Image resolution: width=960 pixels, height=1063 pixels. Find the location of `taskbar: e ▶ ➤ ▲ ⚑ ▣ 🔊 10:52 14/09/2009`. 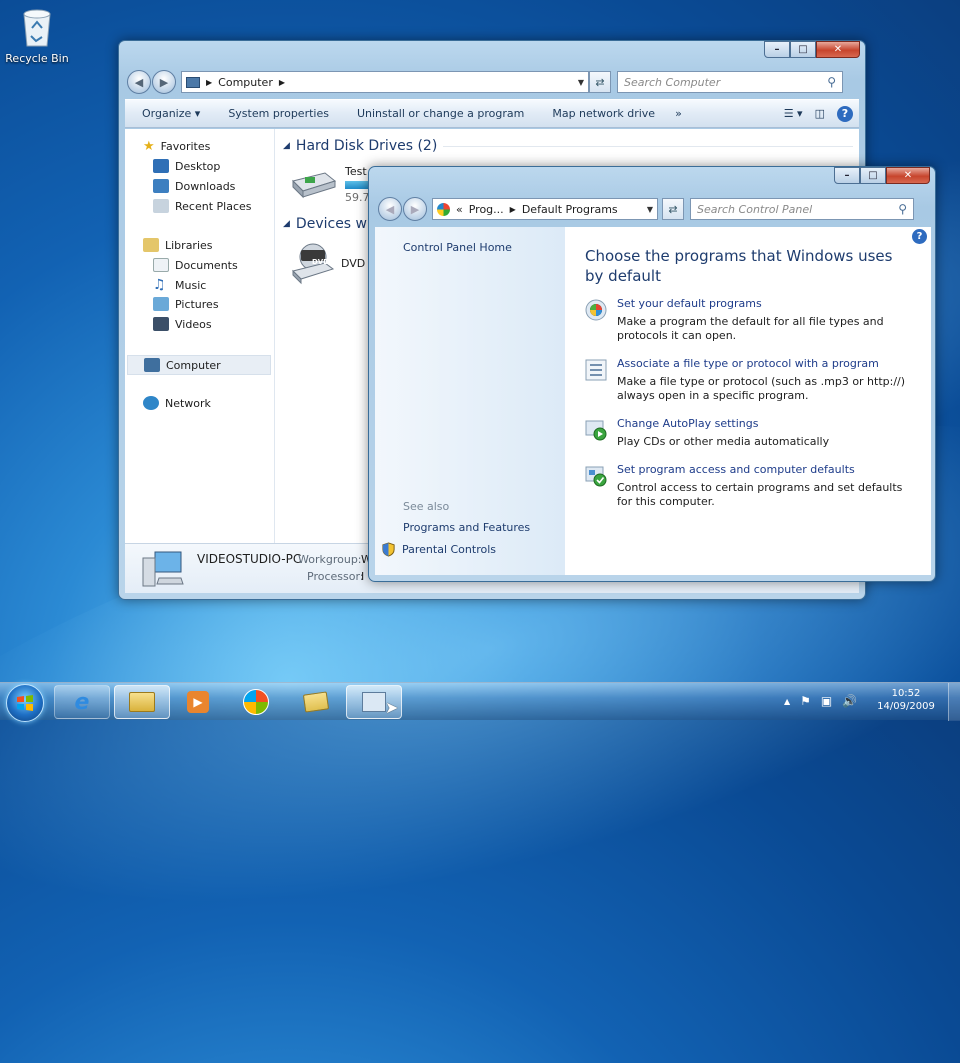

taskbar: e ▶ ➤ ▲ ⚑ ▣ 🔊 10:52 14/09/2009 is located at coordinates (480, 702).